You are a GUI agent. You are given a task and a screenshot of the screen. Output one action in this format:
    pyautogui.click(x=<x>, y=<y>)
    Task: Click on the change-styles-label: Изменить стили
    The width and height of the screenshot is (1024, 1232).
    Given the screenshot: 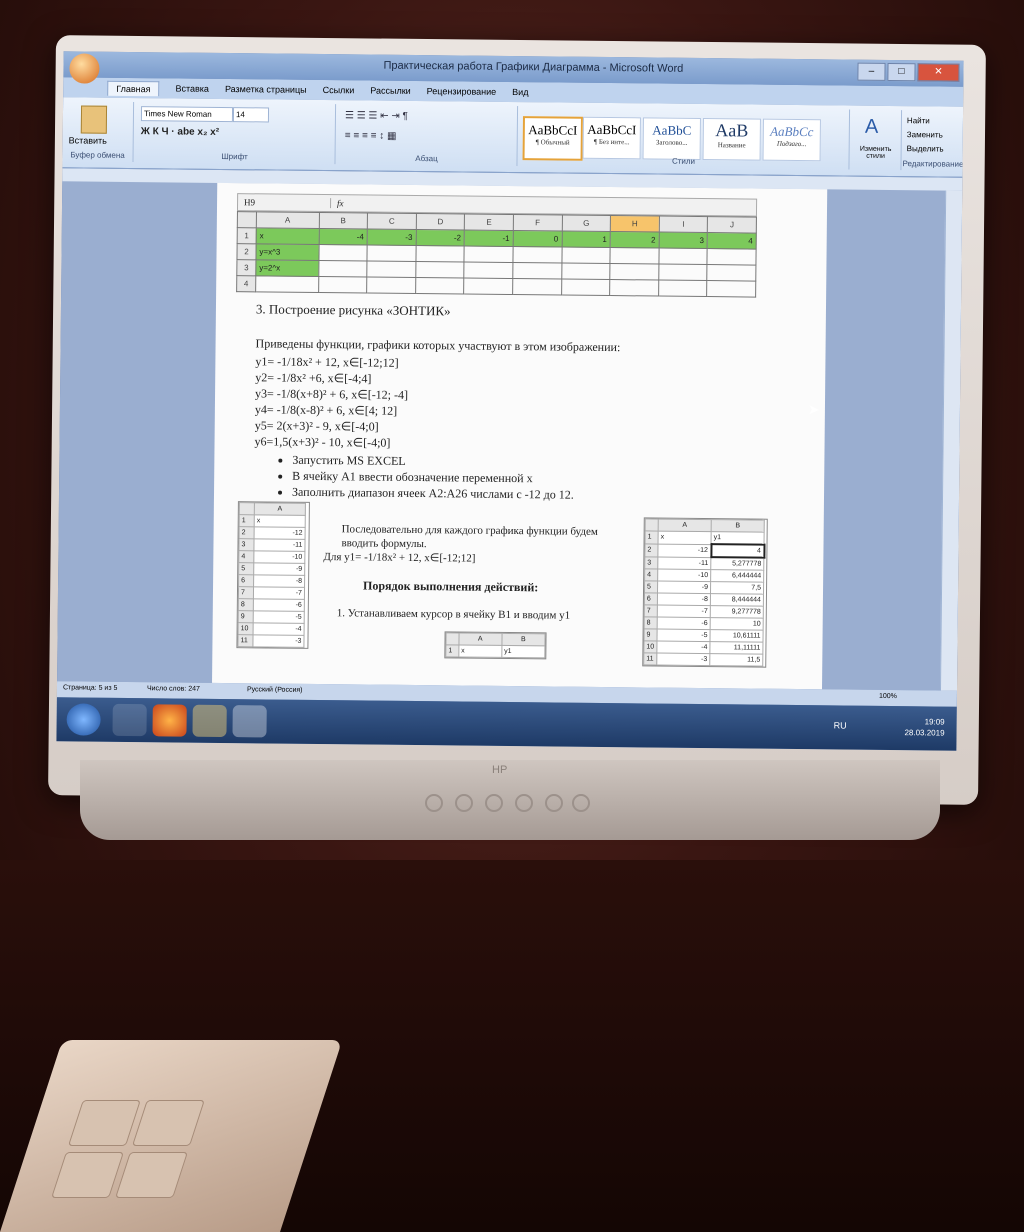 What is the action you would take?
    pyautogui.click(x=875, y=152)
    